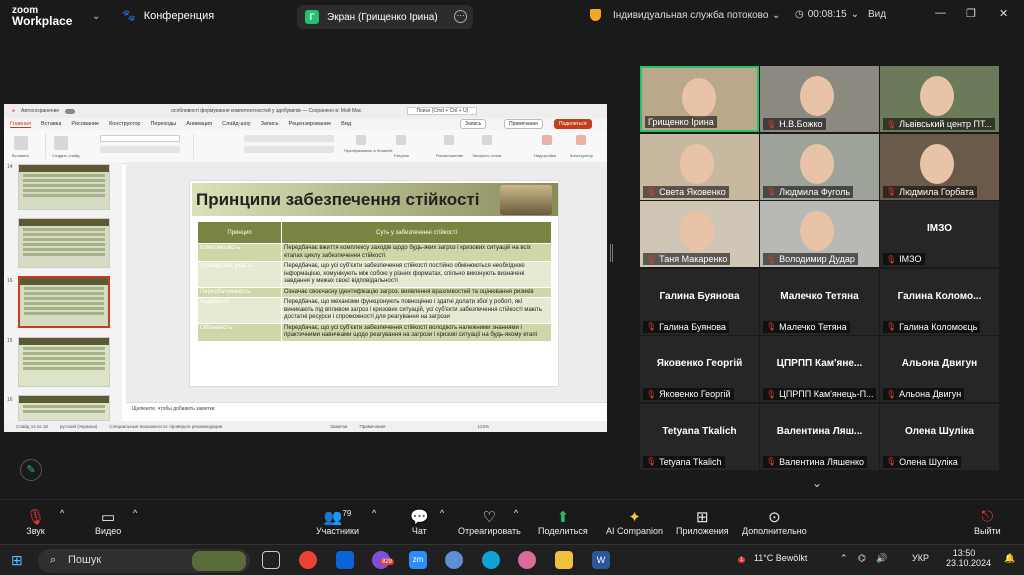  What do you see at coordinates (523, 124) in the screenshot?
I see `comments-button: Примечания` at bounding box center [523, 124].